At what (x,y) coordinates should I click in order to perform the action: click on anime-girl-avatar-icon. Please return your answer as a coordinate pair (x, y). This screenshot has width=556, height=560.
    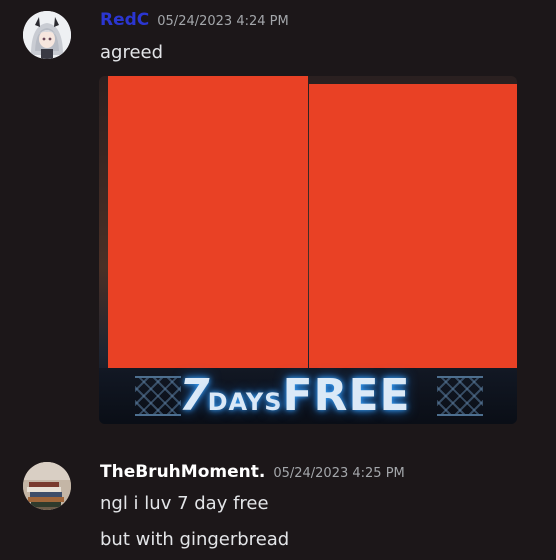
    Looking at the image, I should click on (47, 35).